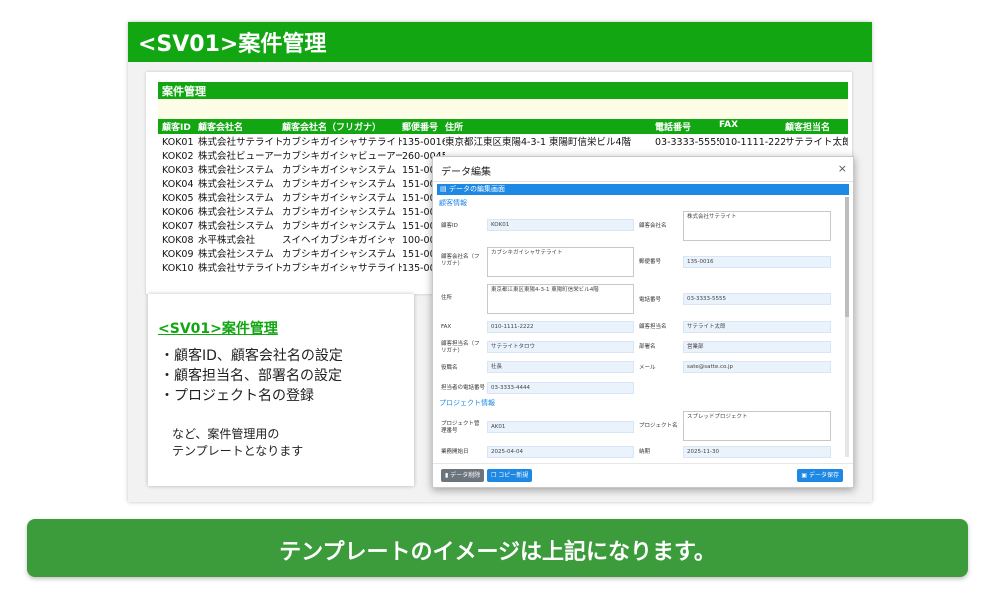 The image size is (1000, 591). Describe the element at coordinates (673, 128) in the screenshot. I see `column-header: 電話番号` at that location.